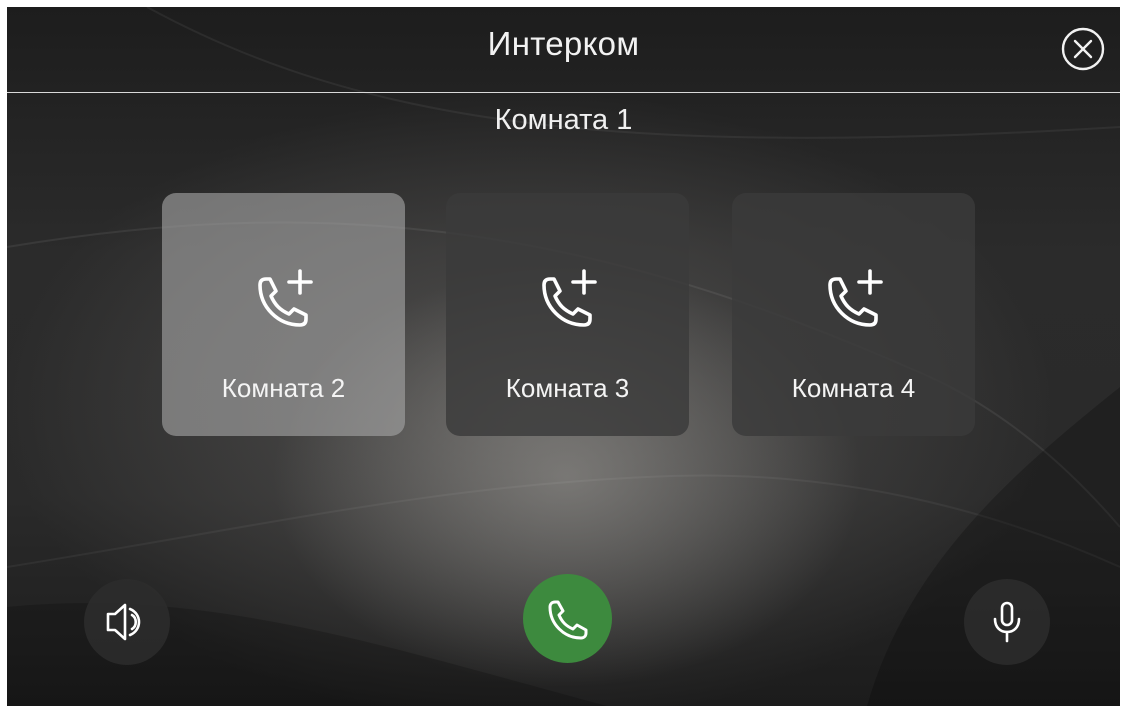  I want to click on call-button, so click(567, 618).